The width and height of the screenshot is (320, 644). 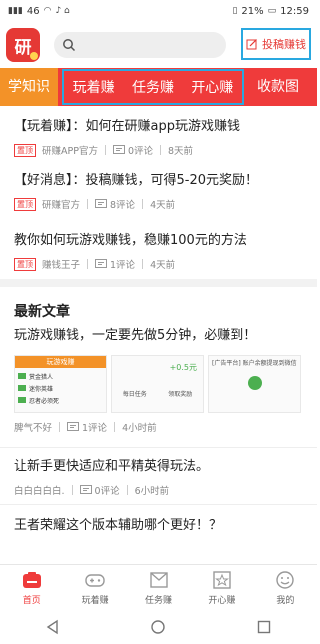 I want to click on clock: 12:59, so click(x=294, y=11).